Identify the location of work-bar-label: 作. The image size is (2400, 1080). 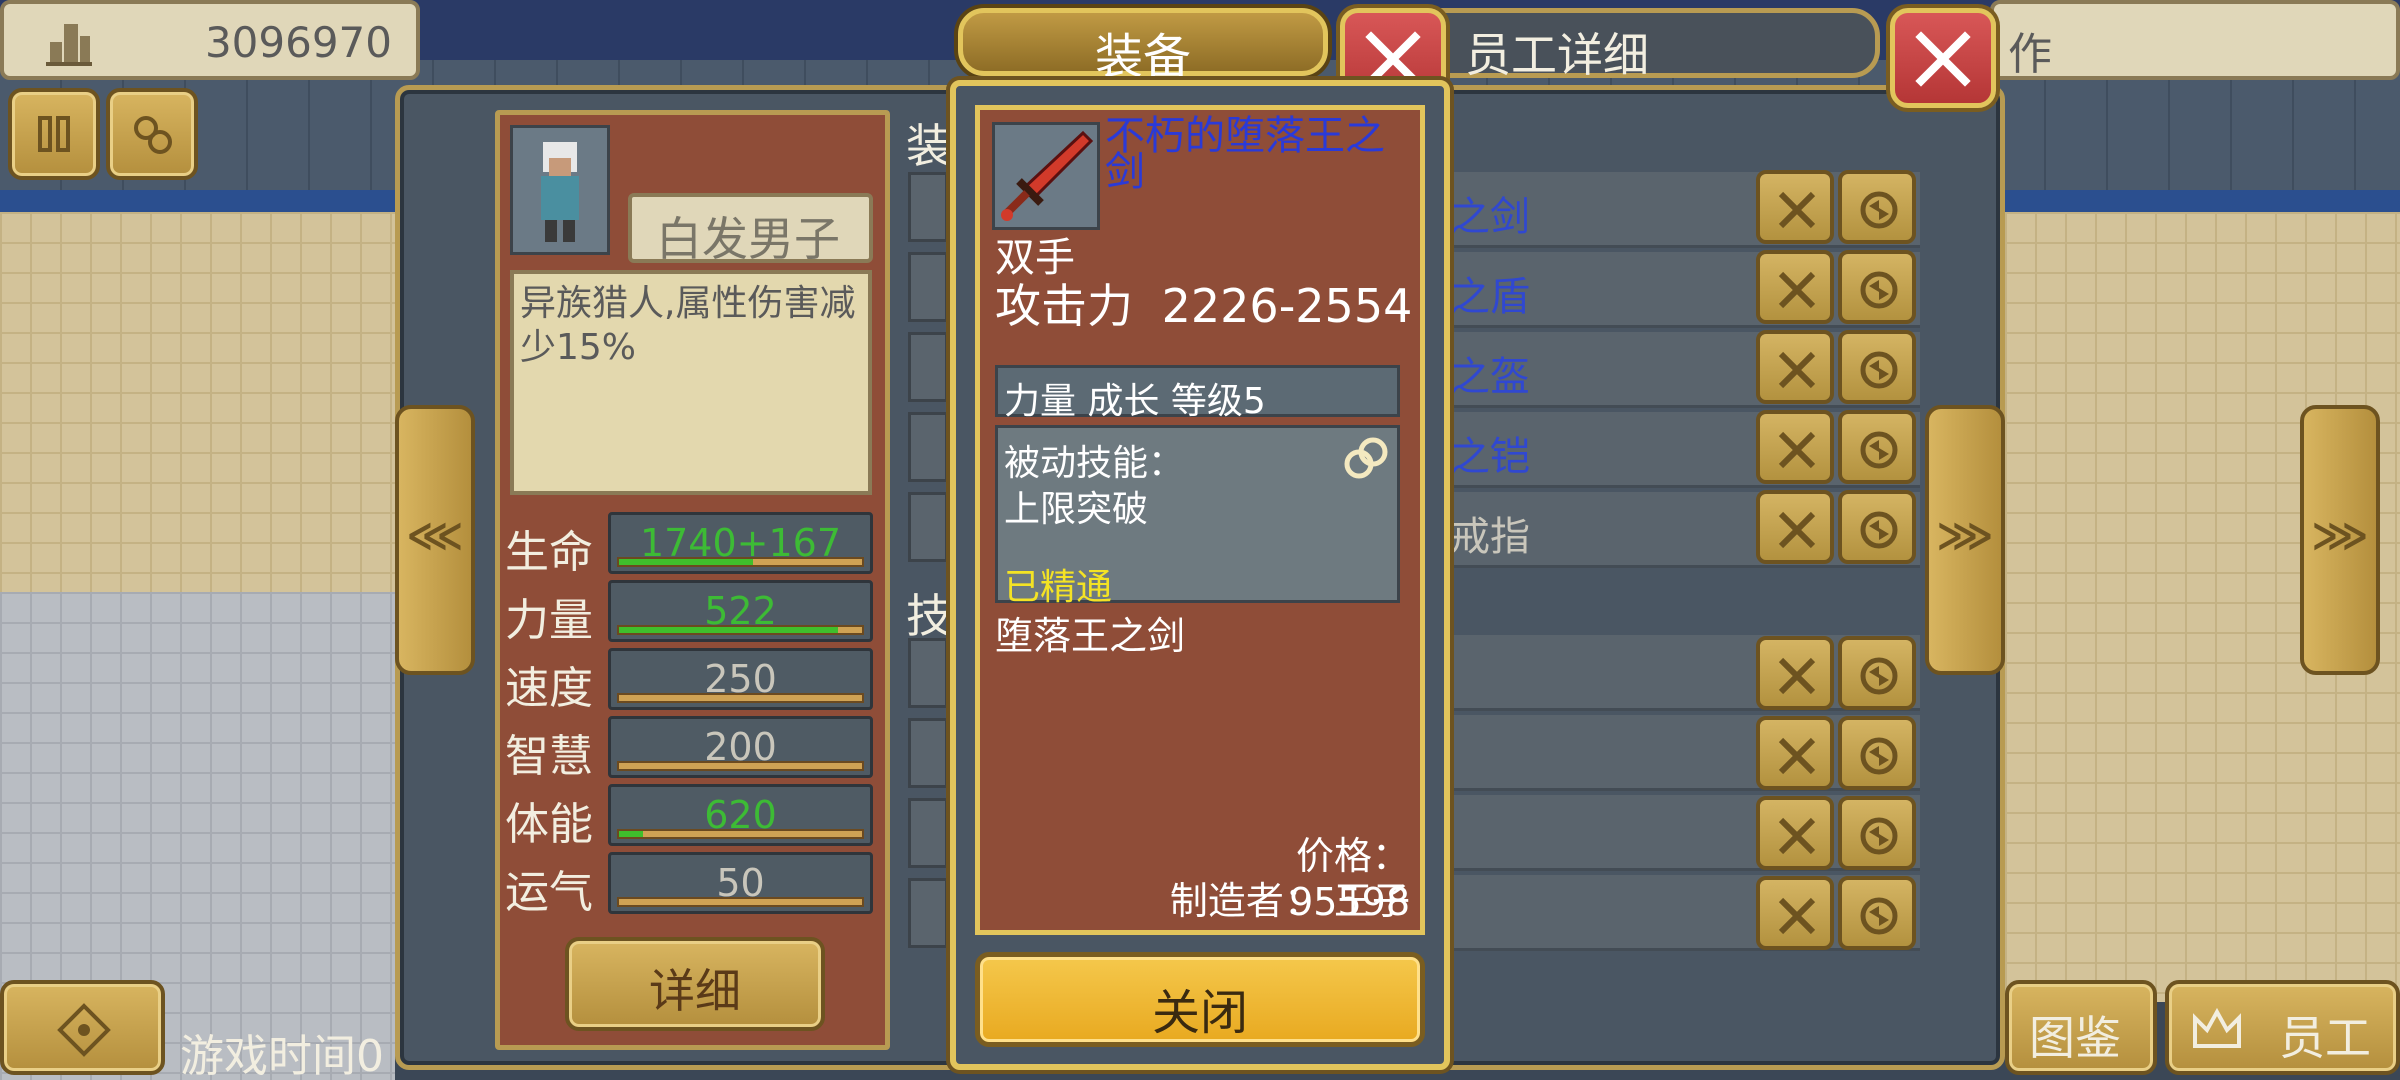
(2030, 54).